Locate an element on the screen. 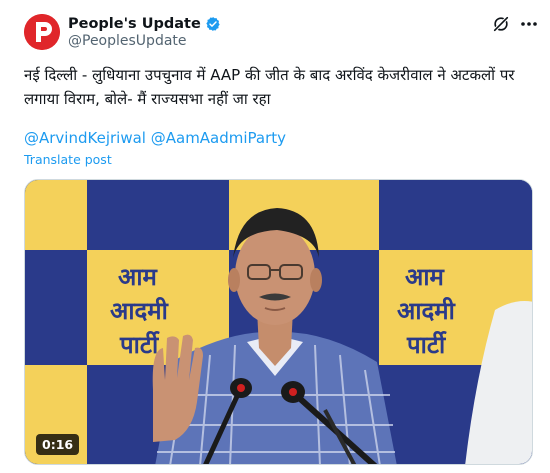 Image resolution: width=550 pixels, height=473 pixels. author-display-name: People's Update is located at coordinates (134, 24).